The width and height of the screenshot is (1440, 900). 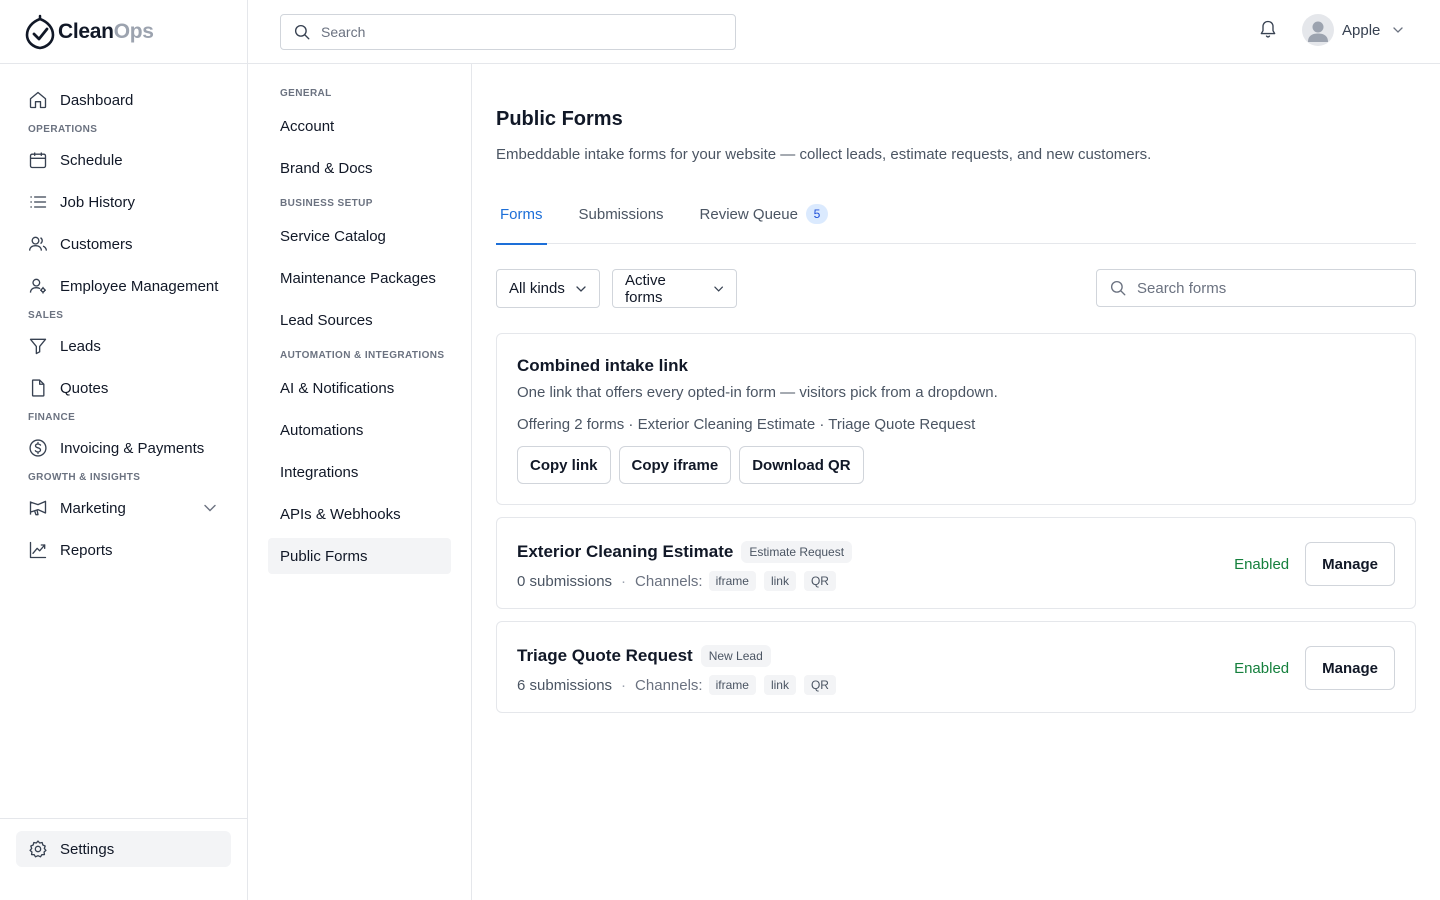 I want to click on sidebar-section-finance: FINANCE, so click(x=52, y=417).